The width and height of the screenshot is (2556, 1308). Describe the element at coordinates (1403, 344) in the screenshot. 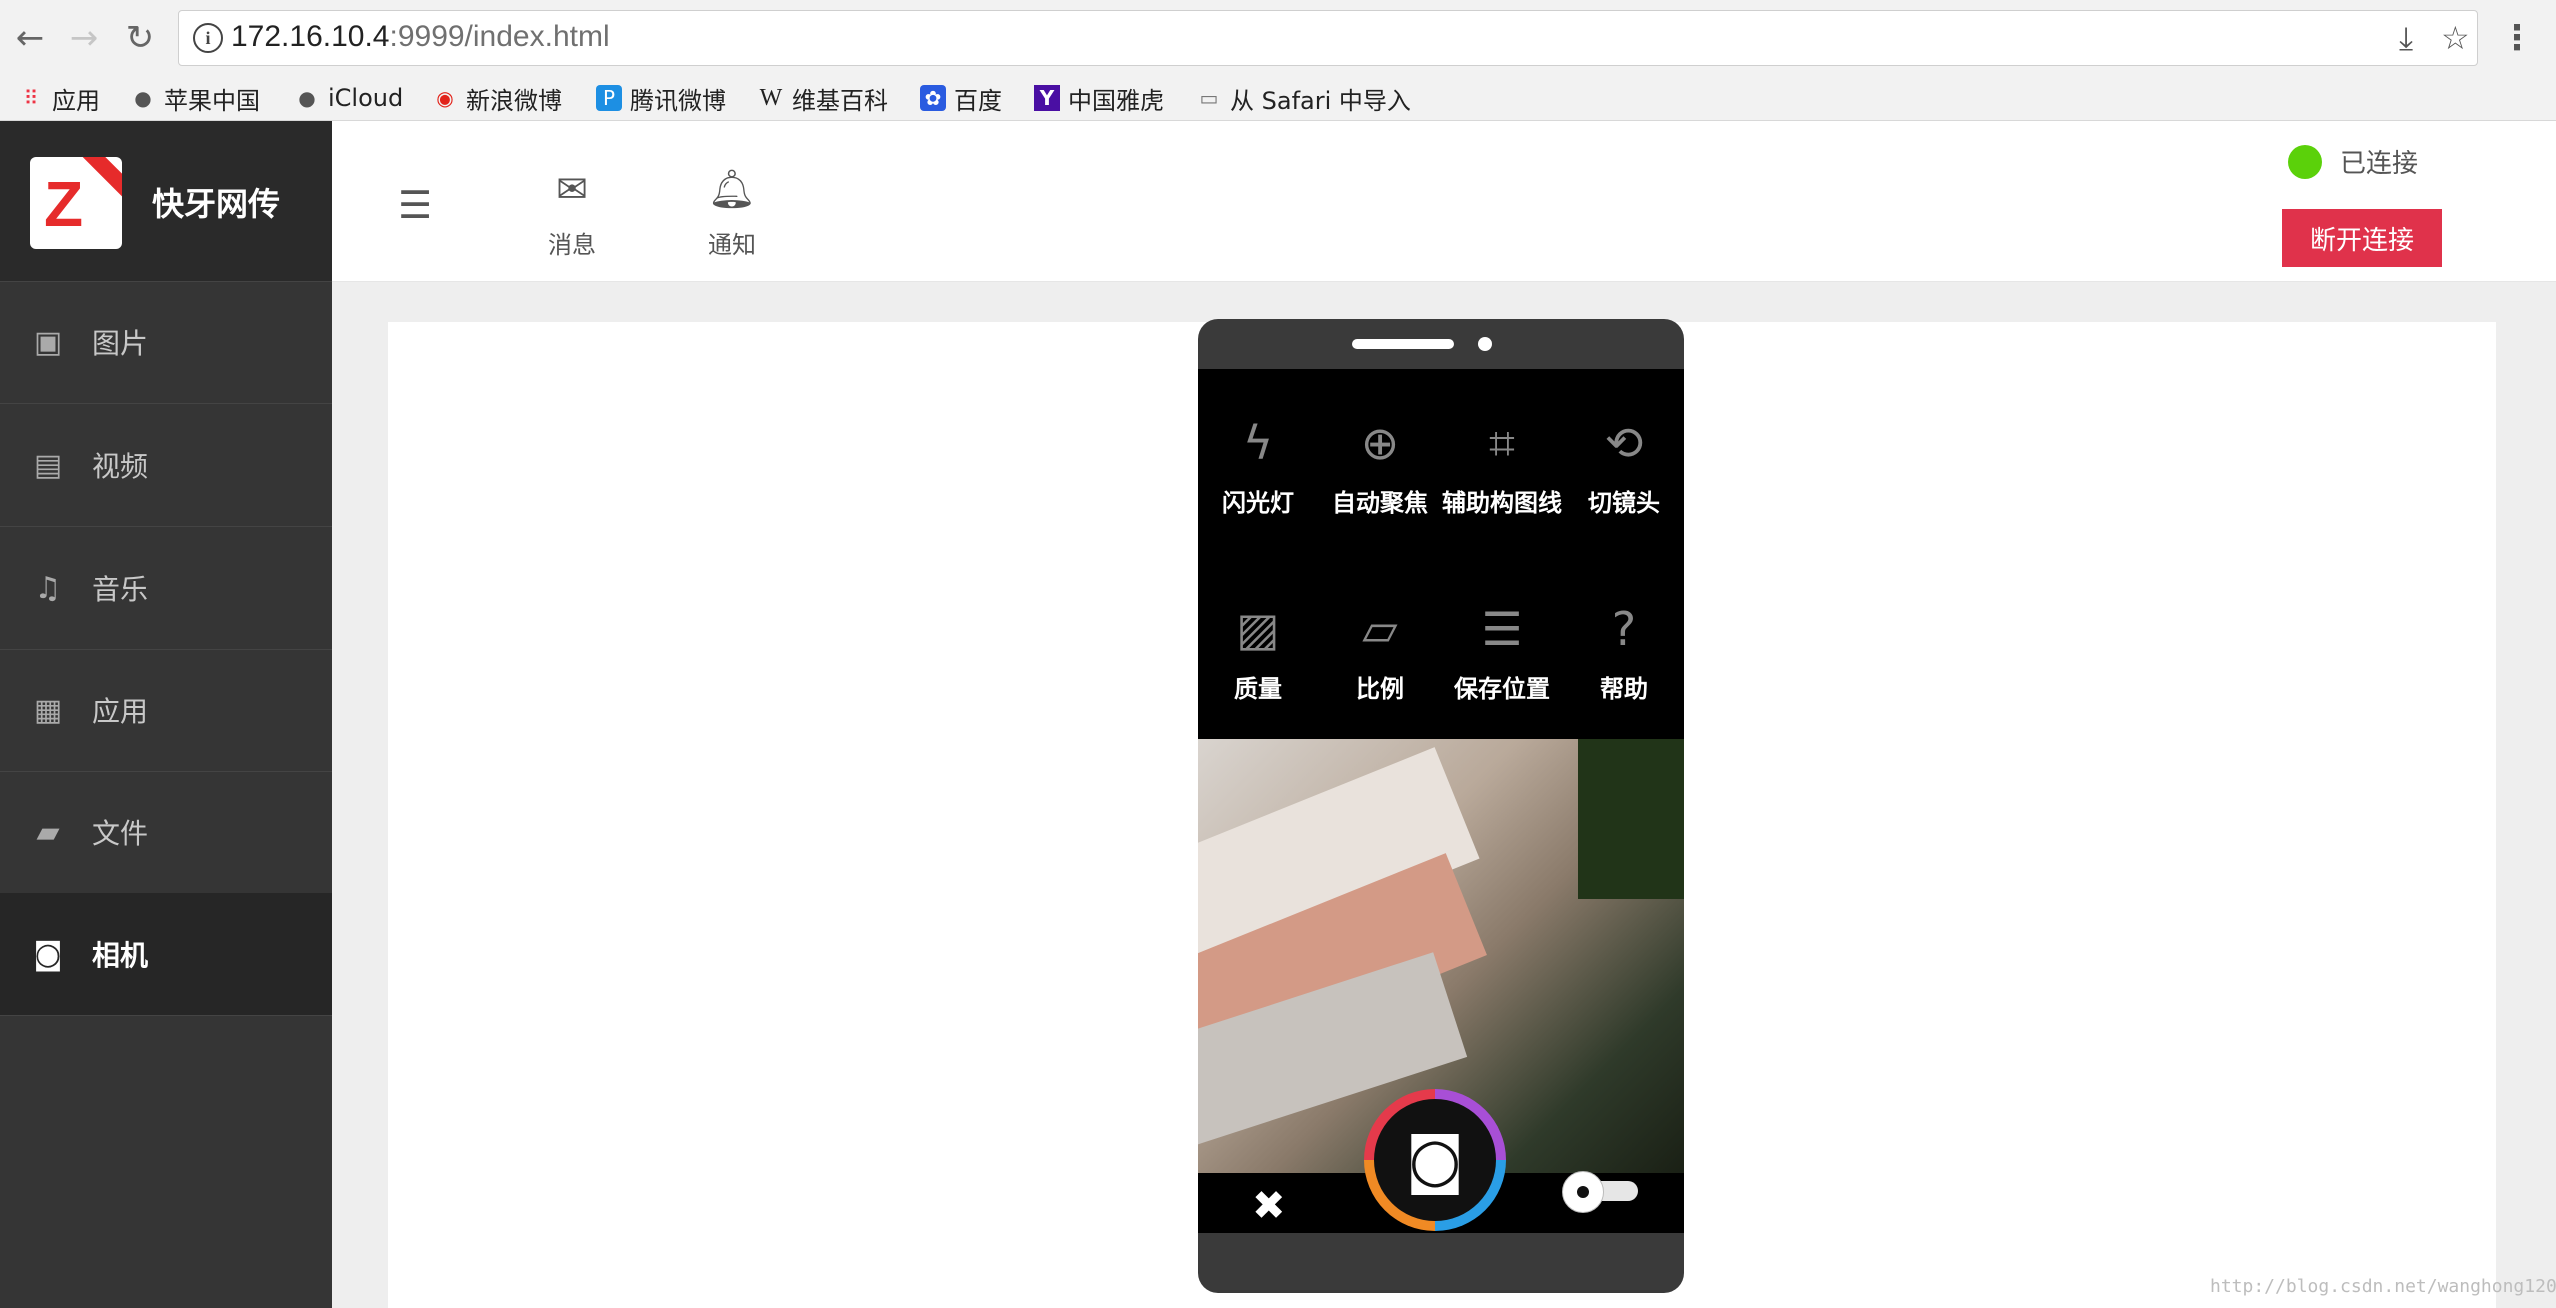

I see `phone-speaker` at that location.